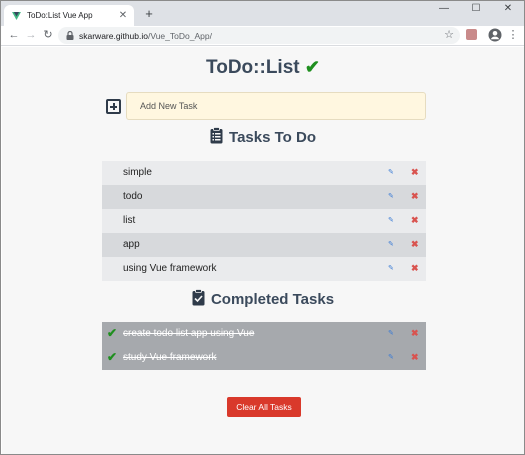  I want to click on address-bar: skarware.github.io/Vue_ToDo_App/ ☆, so click(259, 35).